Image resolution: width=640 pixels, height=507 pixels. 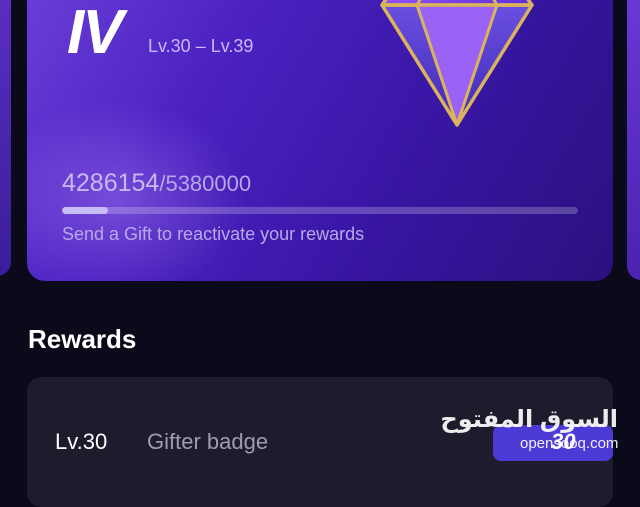 I want to click on progress-bar, so click(x=320, y=210).